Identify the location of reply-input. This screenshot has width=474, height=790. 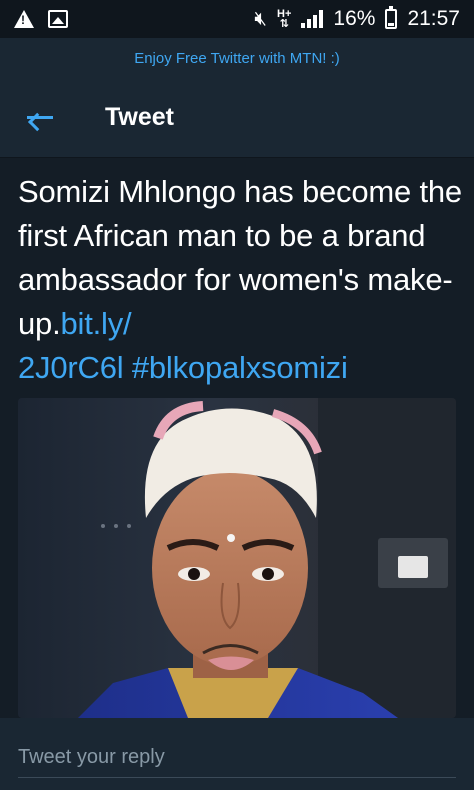
(237, 758).